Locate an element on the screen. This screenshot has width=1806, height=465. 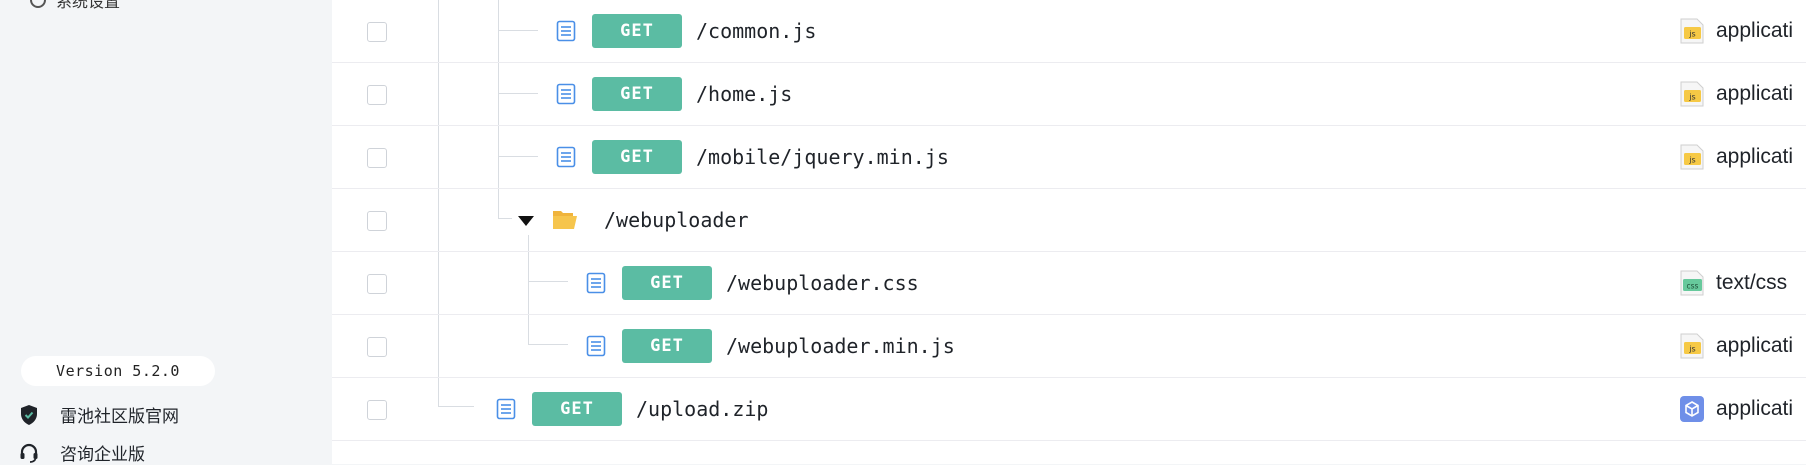
table-row: GET /mobile/jquery.min.js js applicati is located at coordinates (1069, 157).